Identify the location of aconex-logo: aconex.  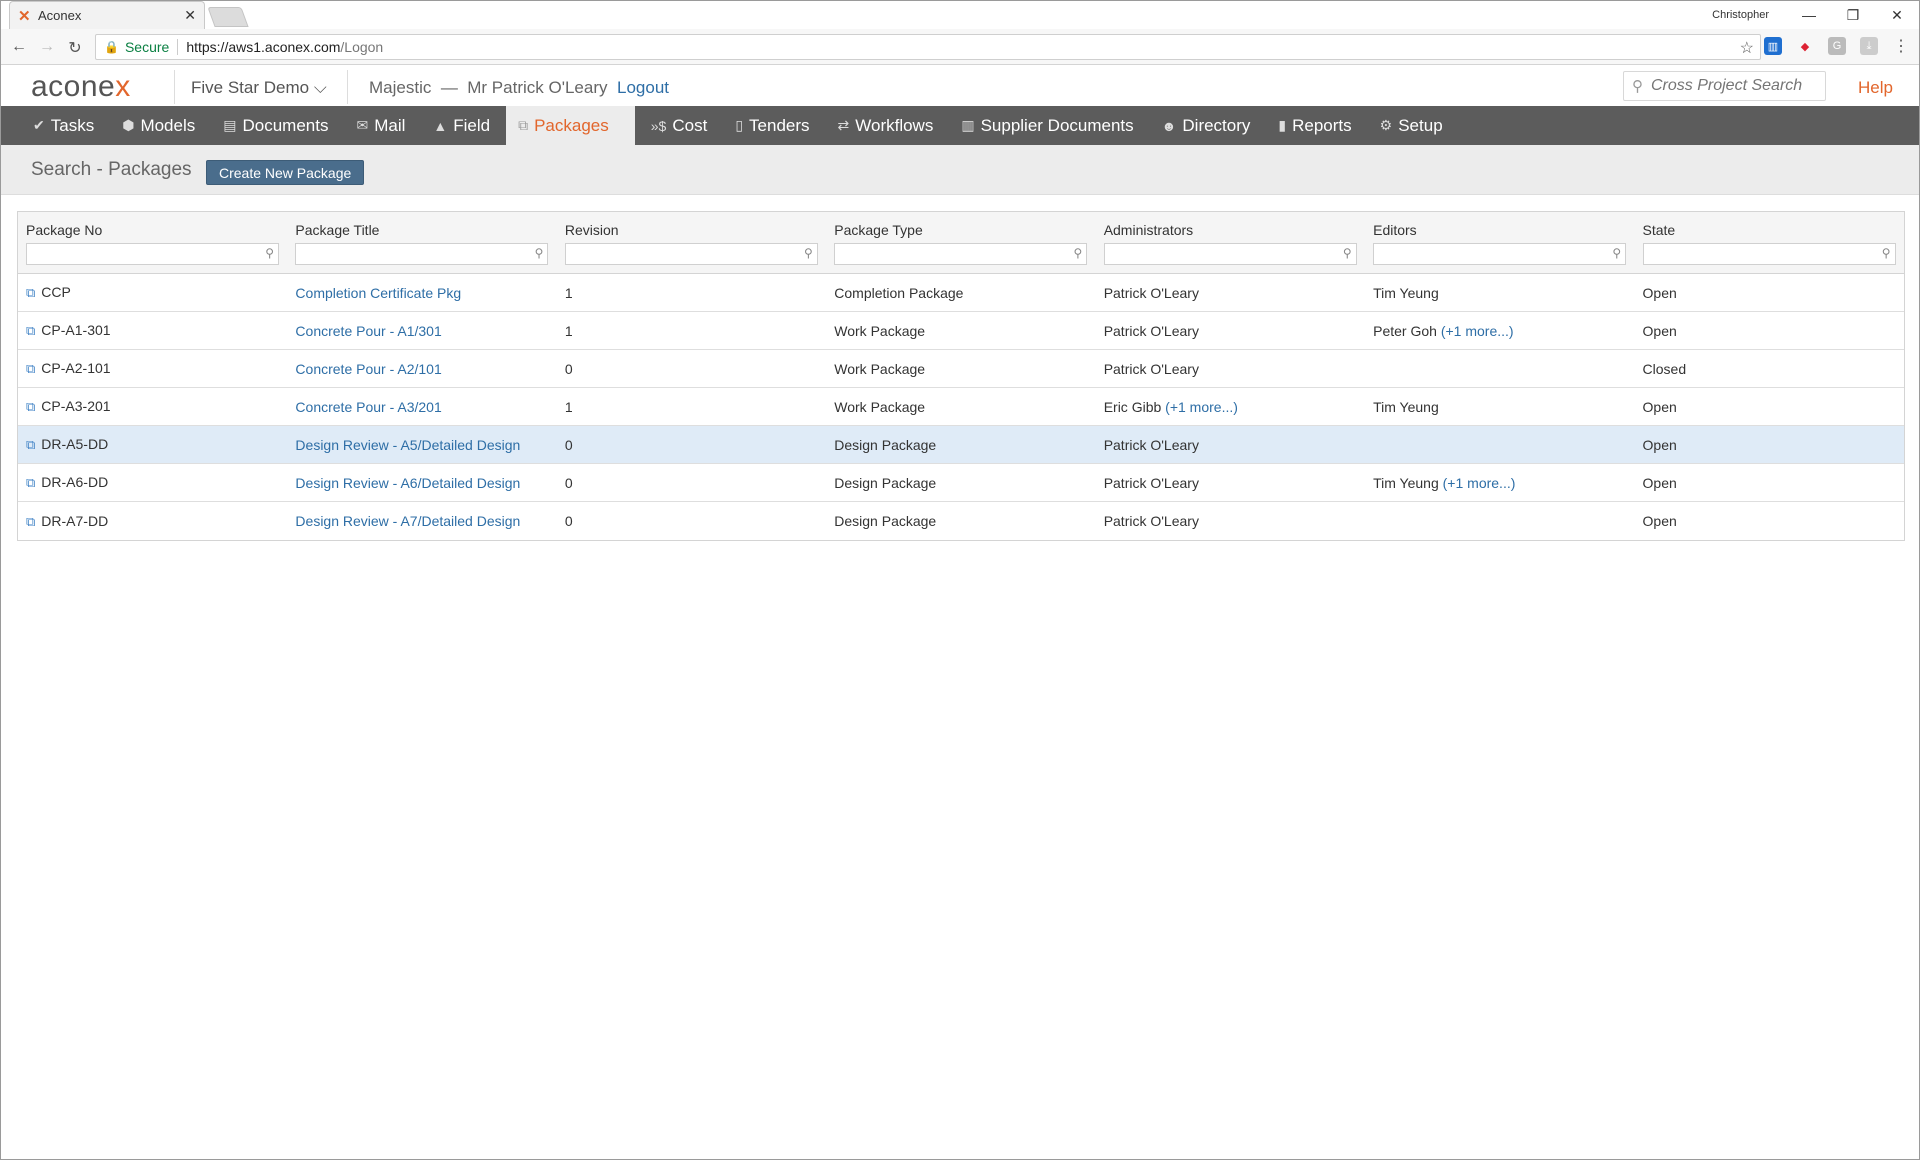
(81, 87).